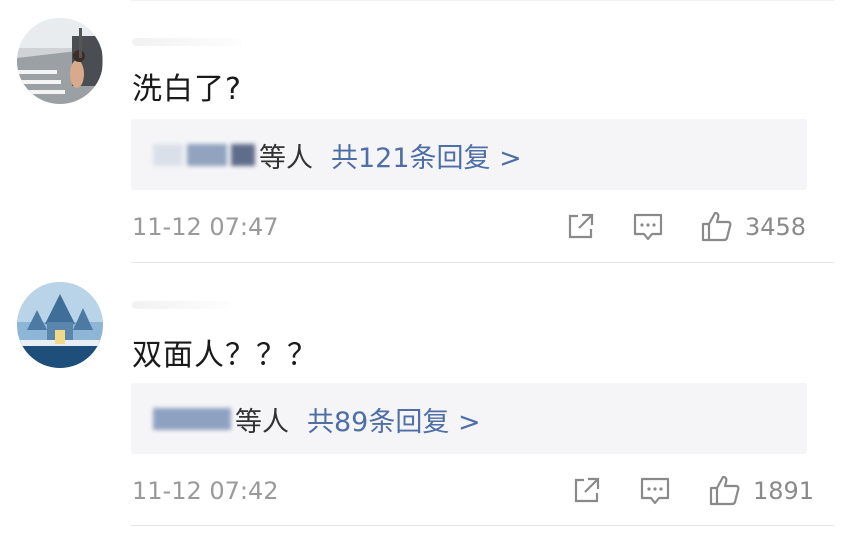 This screenshot has height=542, width=848. Describe the element at coordinates (394, 419) in the screenshot. I see `reply-count-link: 共89条回复 >` at that location.